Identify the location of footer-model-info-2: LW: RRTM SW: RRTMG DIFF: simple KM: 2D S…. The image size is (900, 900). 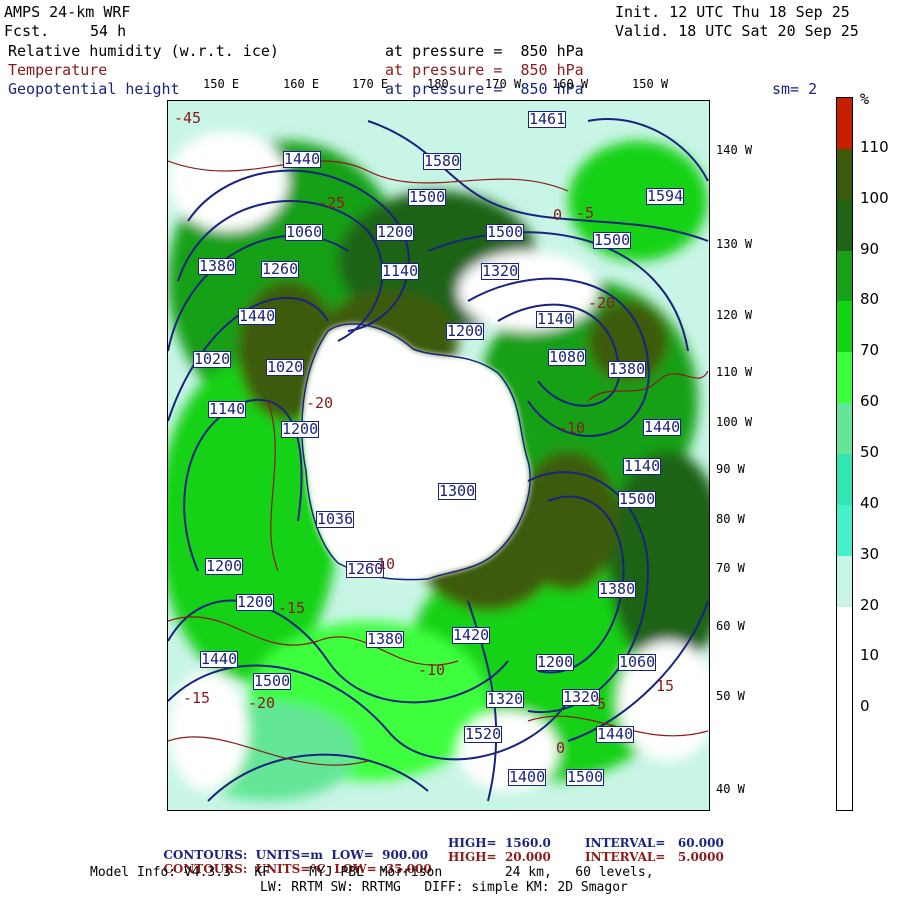
(444, 887).